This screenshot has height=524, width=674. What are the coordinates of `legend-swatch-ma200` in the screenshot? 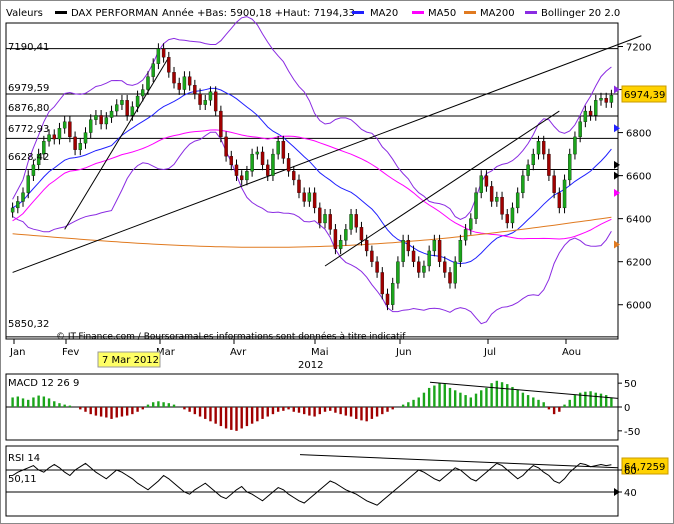 It's located at (470, 12).